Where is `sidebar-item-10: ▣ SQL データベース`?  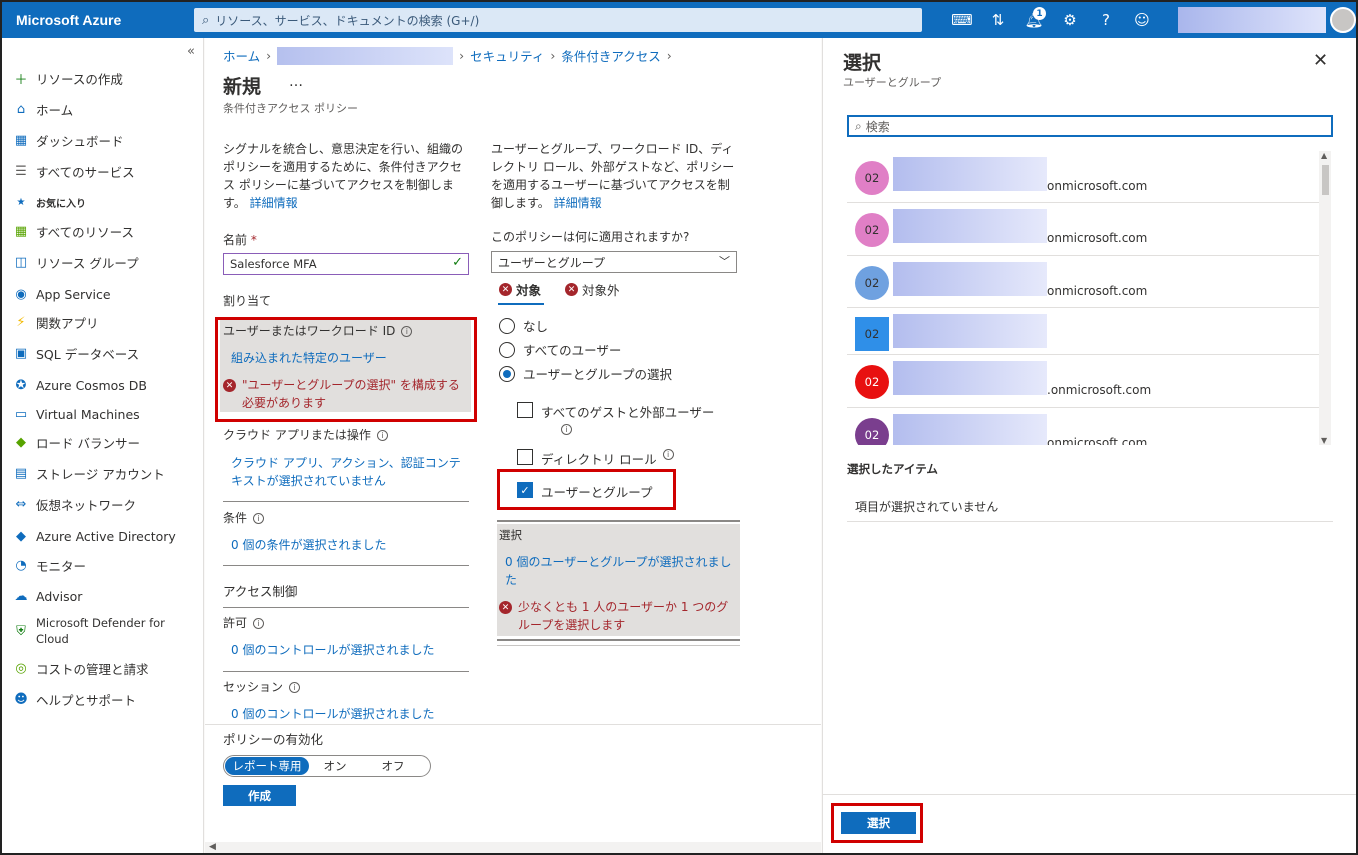
sidebar-item-10: ▣ SQL データベース is located at coordinates (100, 353).